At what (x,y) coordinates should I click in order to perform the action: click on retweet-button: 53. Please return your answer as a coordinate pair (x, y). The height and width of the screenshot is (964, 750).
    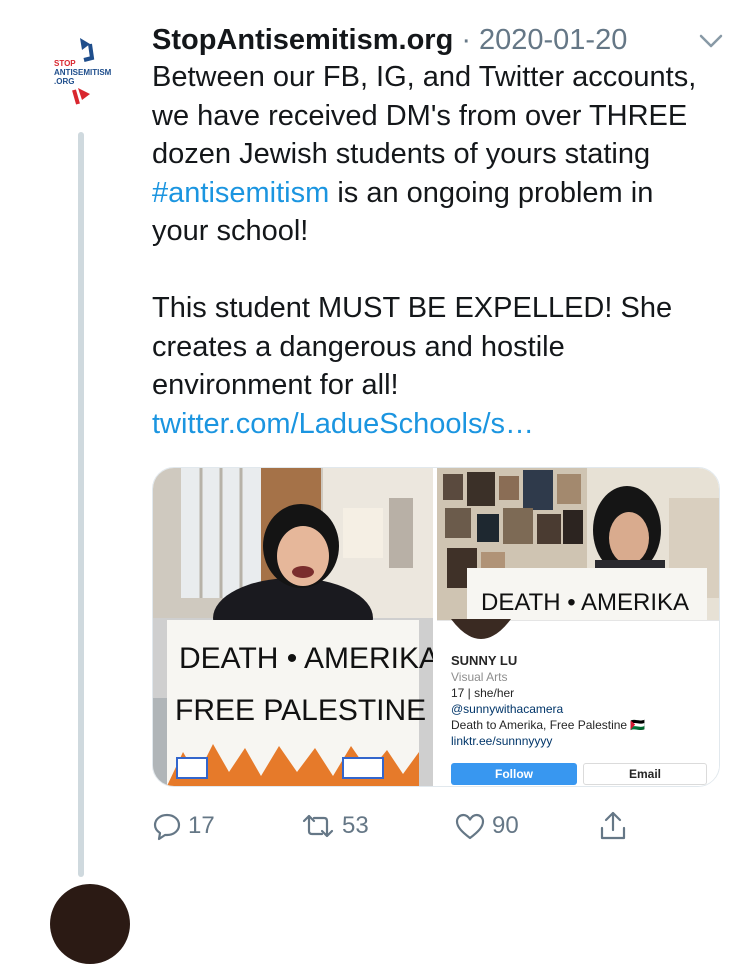
    Looking at the image, I should click on (334, 826).